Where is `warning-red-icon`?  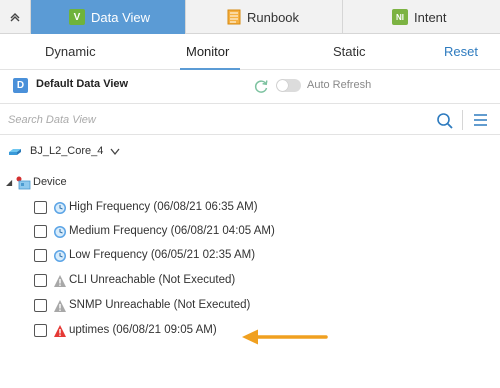 warning-red-icon is located at coordinates (60, 331).